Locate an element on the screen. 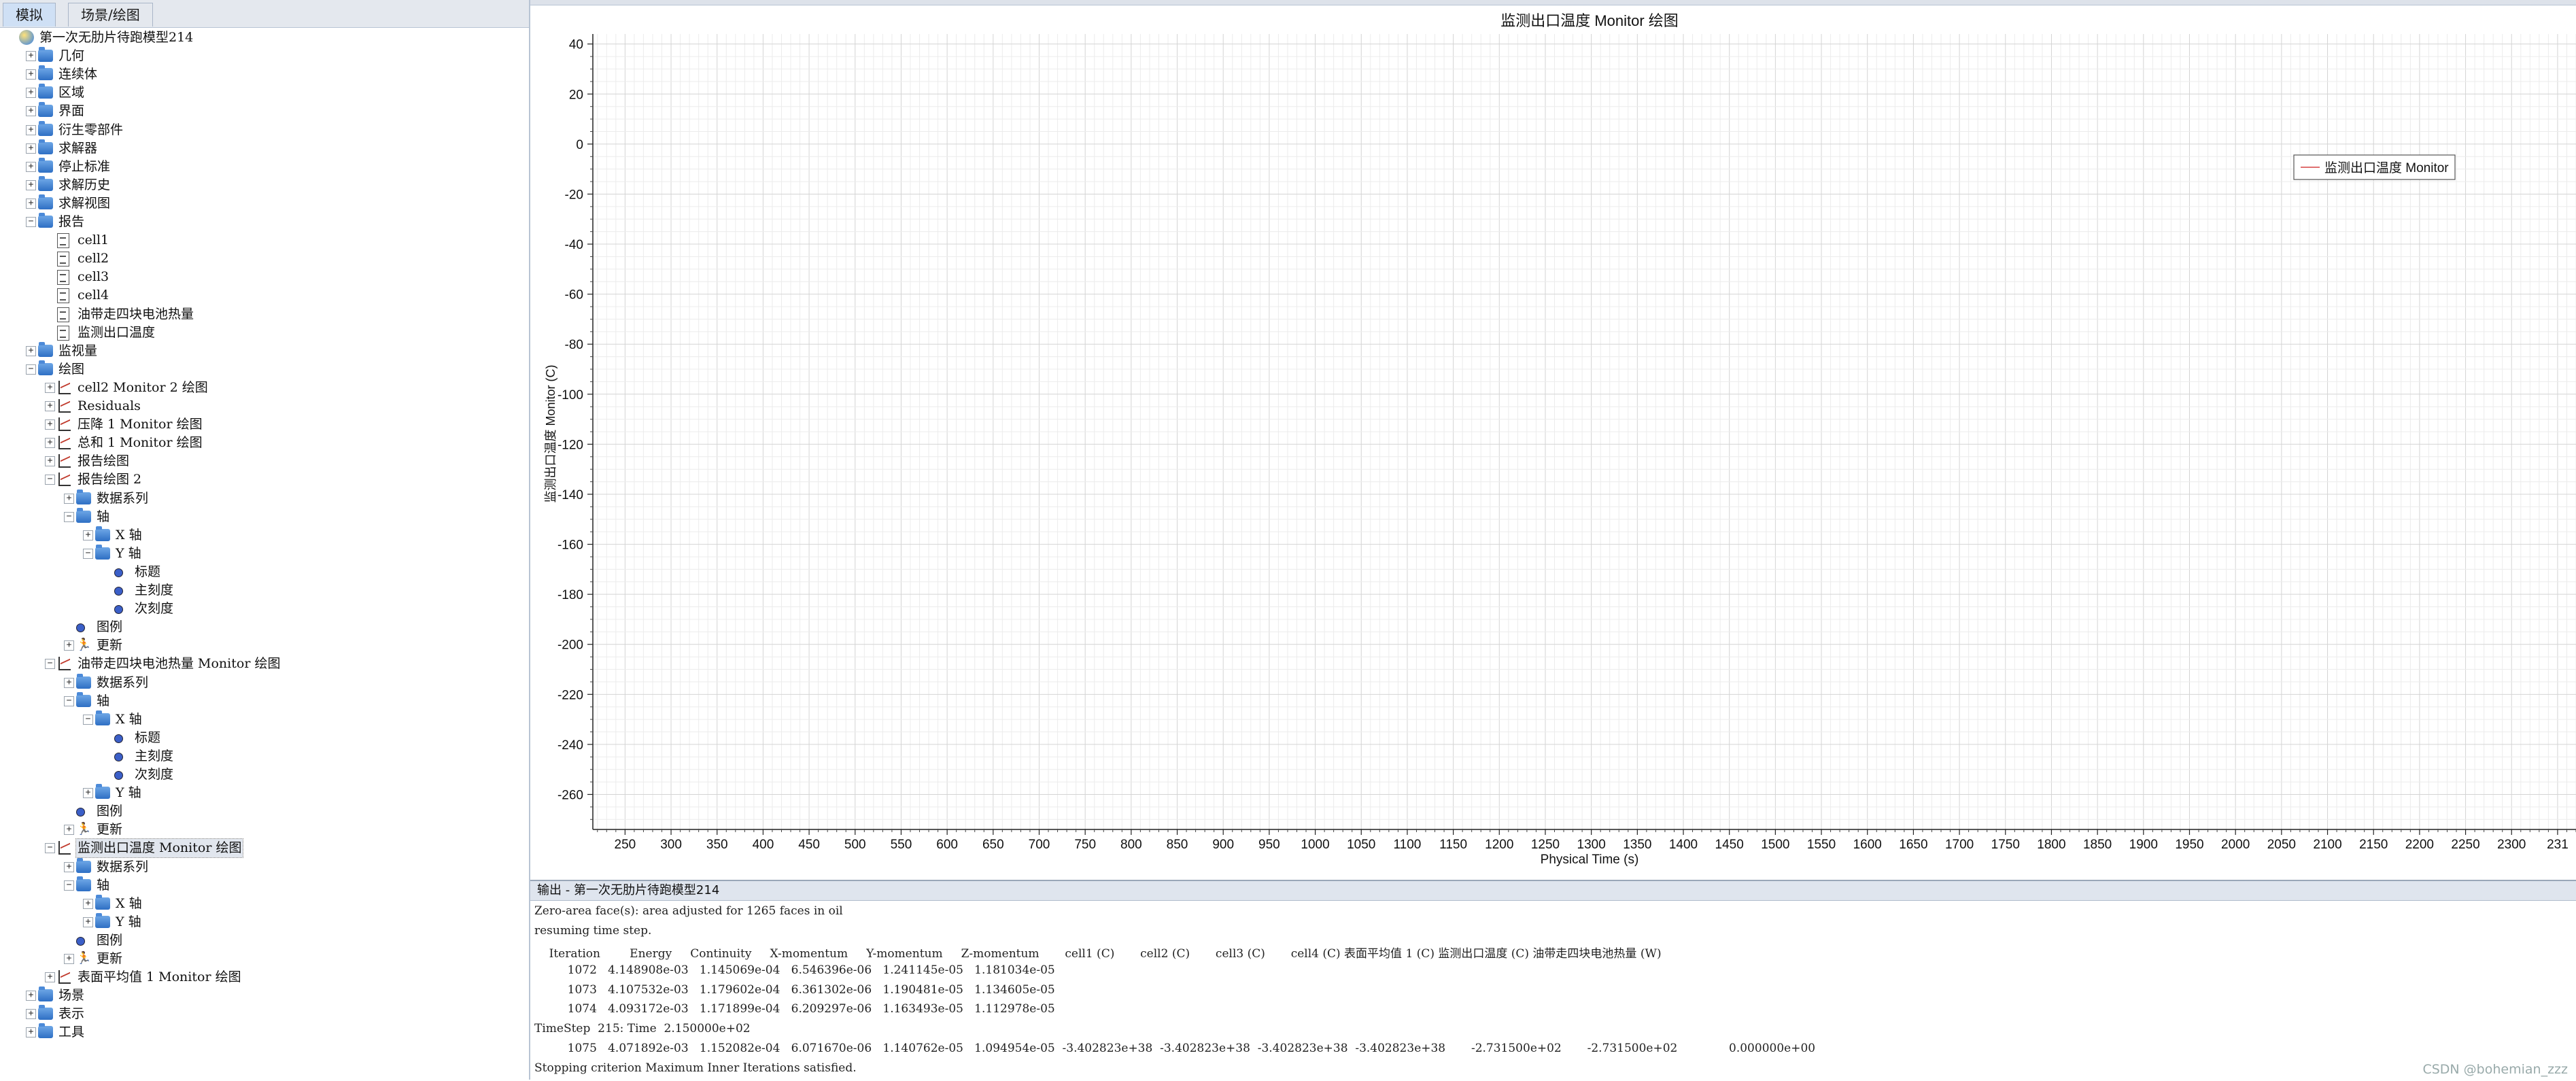 The image size is (2576, 1081). tree-item: + 监视量 is located at coordinates (264, 350).